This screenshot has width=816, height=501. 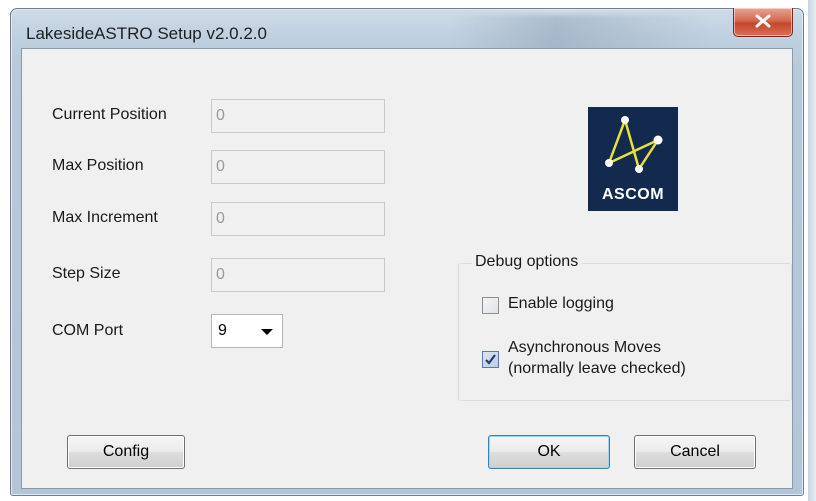 I want to click on enable-logging-label: Enable logging, so click(x=561, y=304).